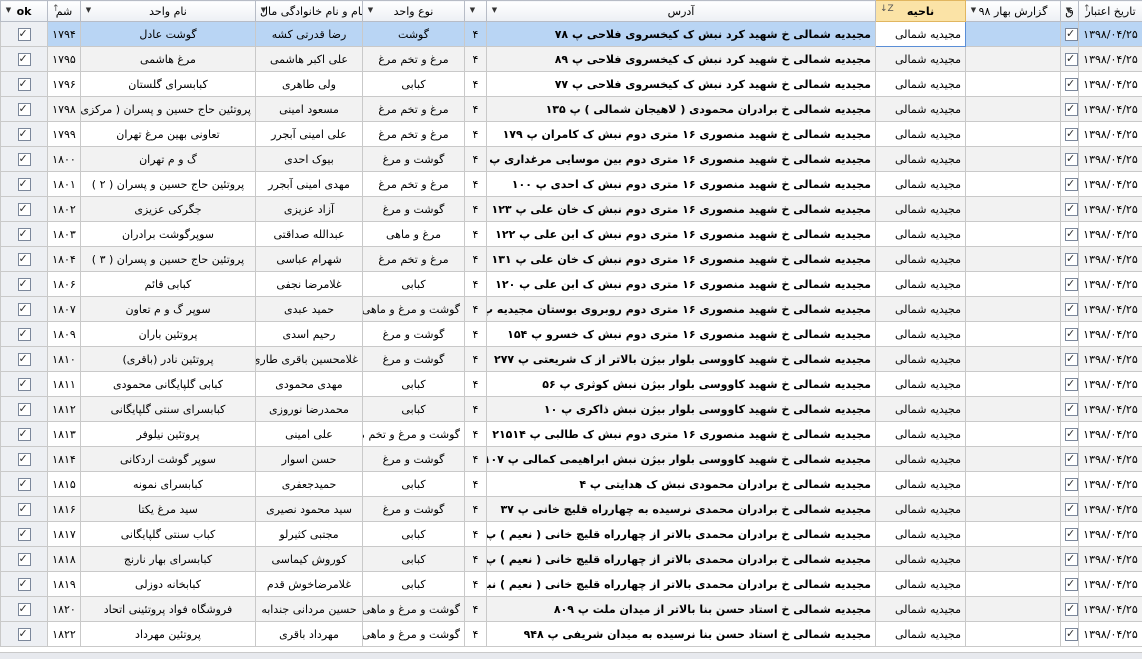 This screenshot has height=659, width=1142. I want to click on owner-cell: آزاد عزیزی, so click(309, 209).